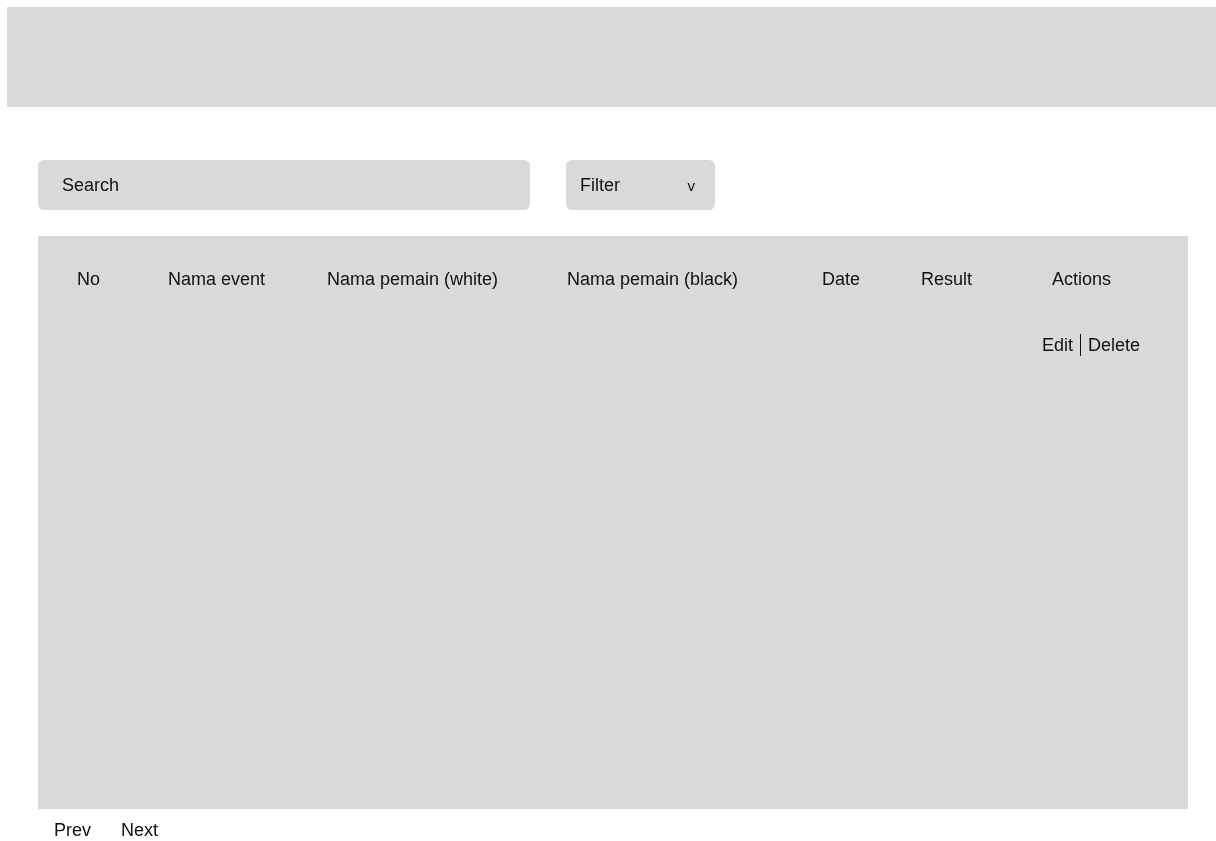 The height and width of the screenshot is (841, 1216). I want to click on column-header: Nama event, so click(217, 279).